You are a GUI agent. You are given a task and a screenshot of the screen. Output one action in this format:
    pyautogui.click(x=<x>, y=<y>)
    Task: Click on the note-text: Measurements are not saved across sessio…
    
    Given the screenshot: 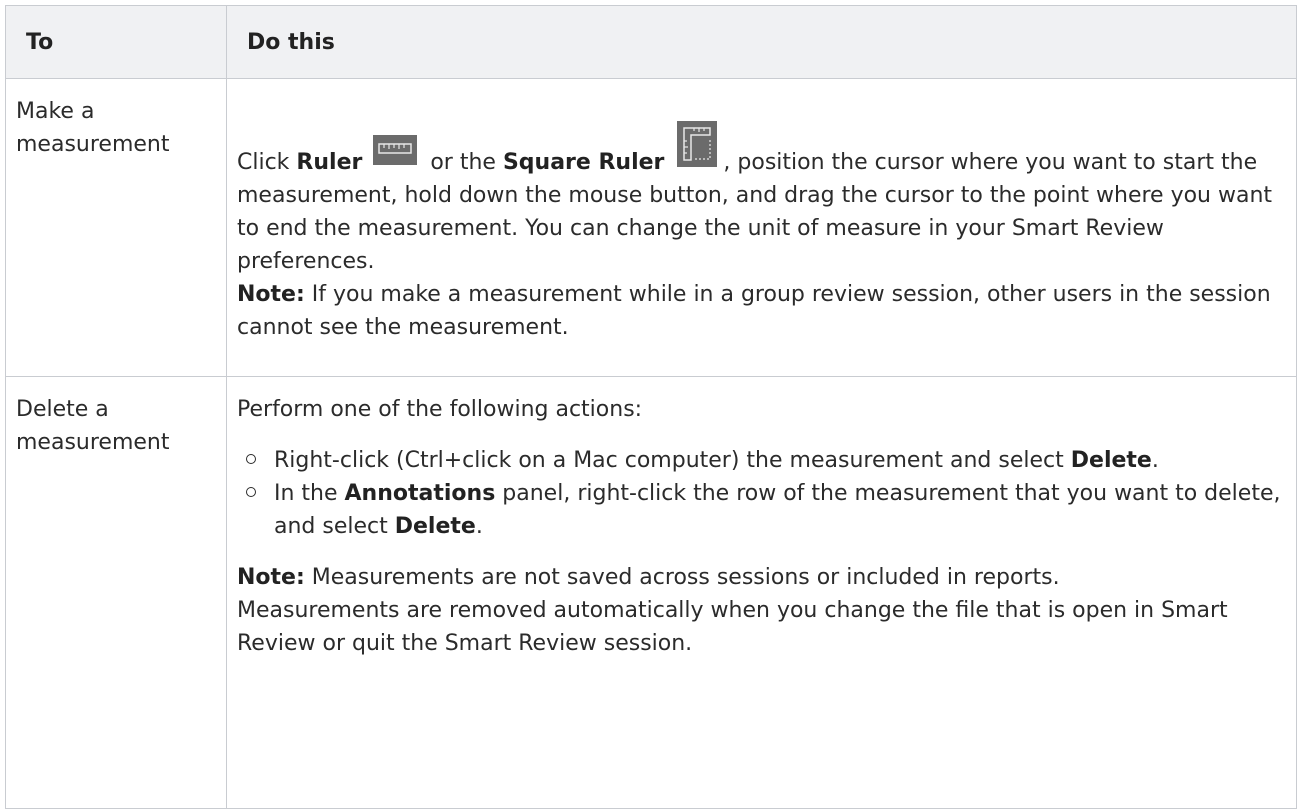 What is the action you would take?
    pyautogui.click(x=685, y=577)
    